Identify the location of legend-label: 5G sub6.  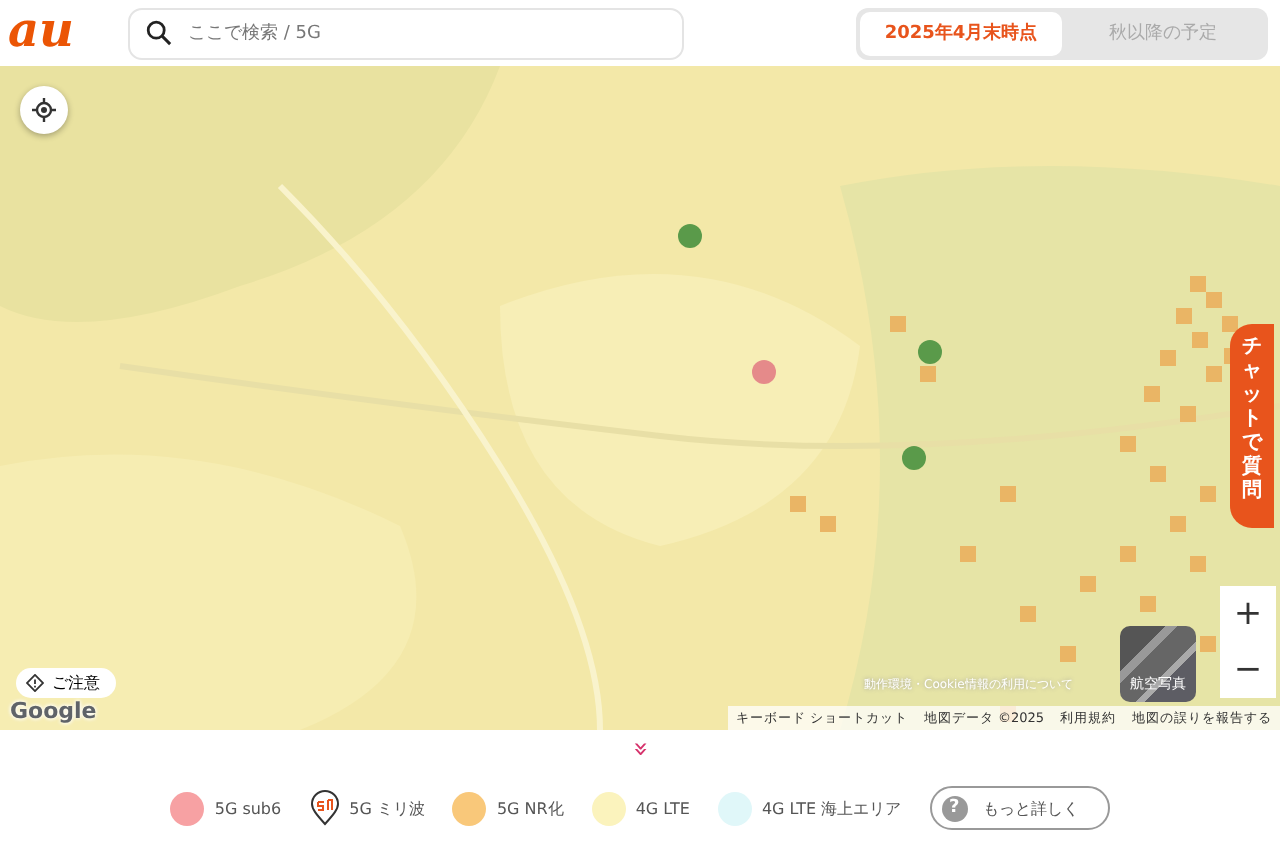
(248, 808).